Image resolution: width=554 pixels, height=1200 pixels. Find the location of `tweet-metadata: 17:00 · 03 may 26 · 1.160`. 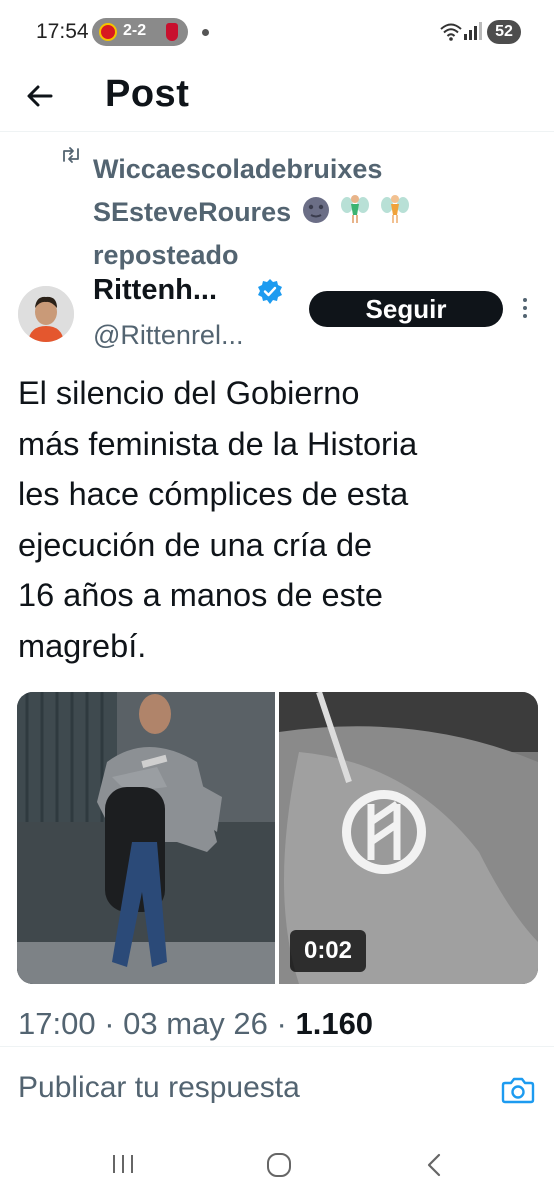

tweet-metadata: 17:00 · 03 may 26 · 1.160 is located at coordinates (195, 1024).